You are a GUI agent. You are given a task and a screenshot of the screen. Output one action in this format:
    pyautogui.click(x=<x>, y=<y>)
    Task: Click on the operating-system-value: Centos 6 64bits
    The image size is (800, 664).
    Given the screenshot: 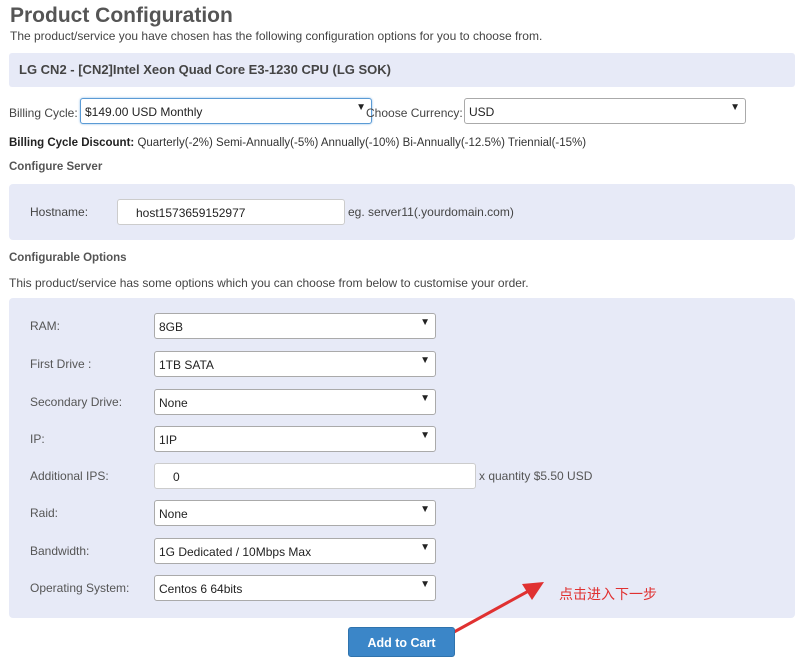 What is the action you would take?
    pyautogui.click(x=201, y=589)
    